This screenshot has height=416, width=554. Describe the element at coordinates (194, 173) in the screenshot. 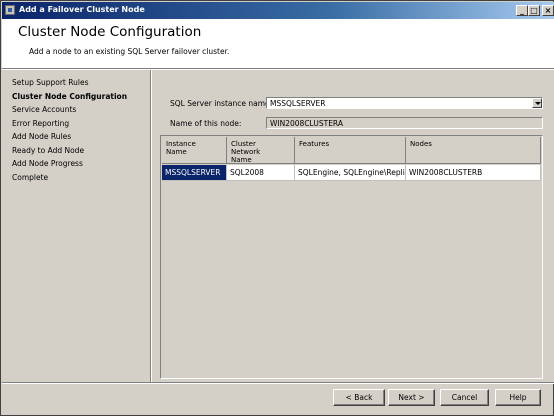

I see `table-cell-instance-name: MSSQLSERVER` at that location.